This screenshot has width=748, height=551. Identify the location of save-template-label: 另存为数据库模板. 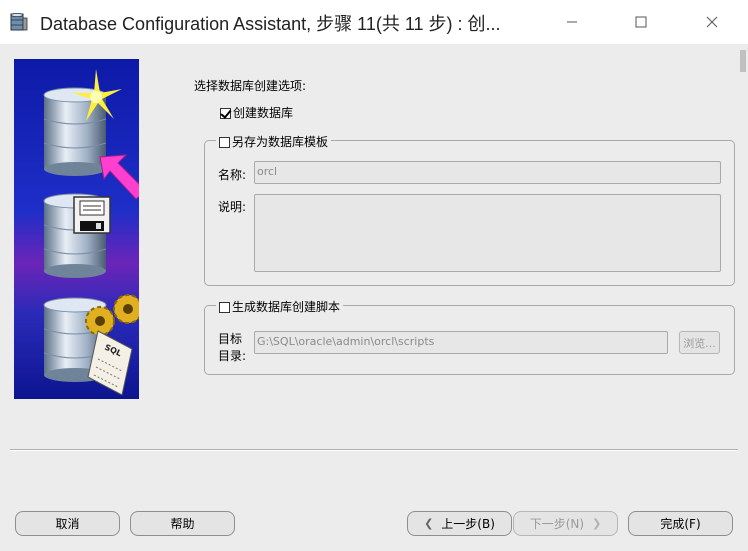
(280, 142).